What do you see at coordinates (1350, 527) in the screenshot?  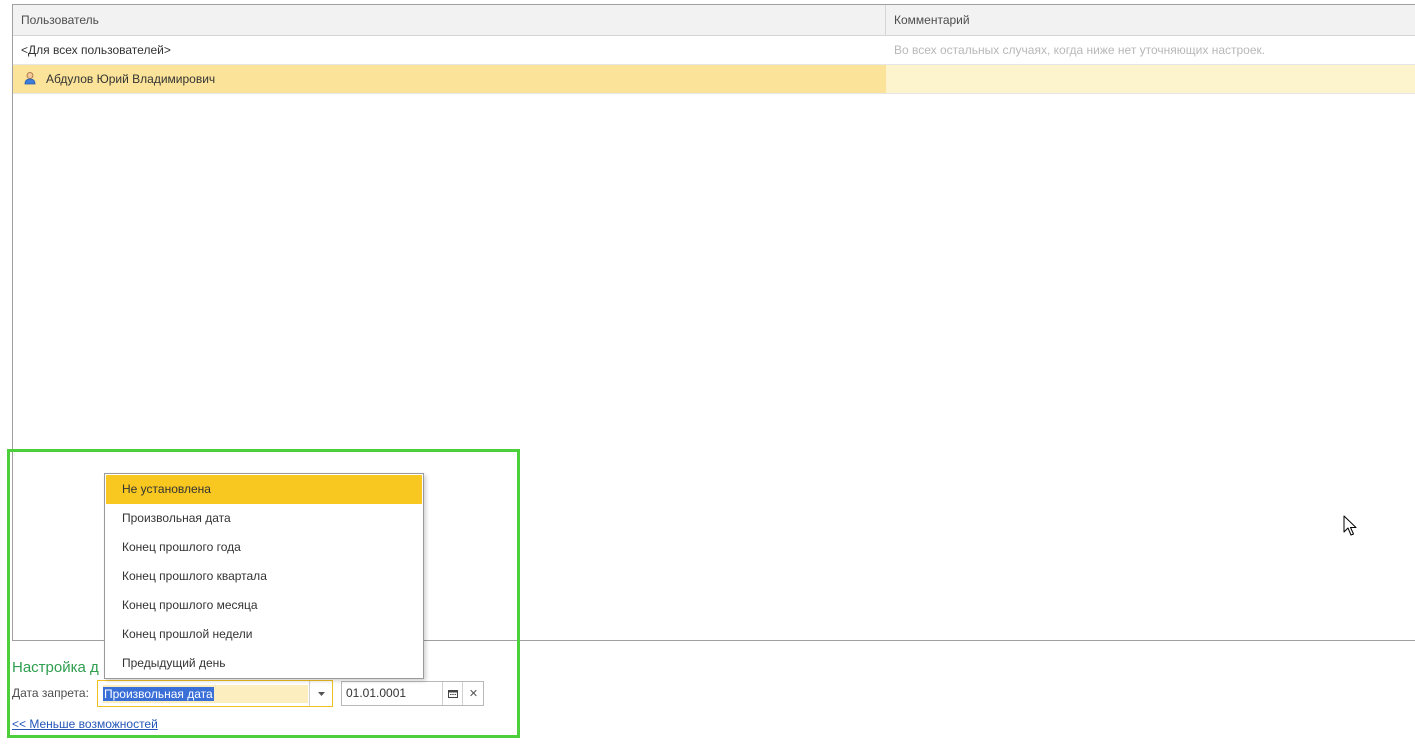 I see `mouse-cursor-icon` at bounding box center [1350, 527].